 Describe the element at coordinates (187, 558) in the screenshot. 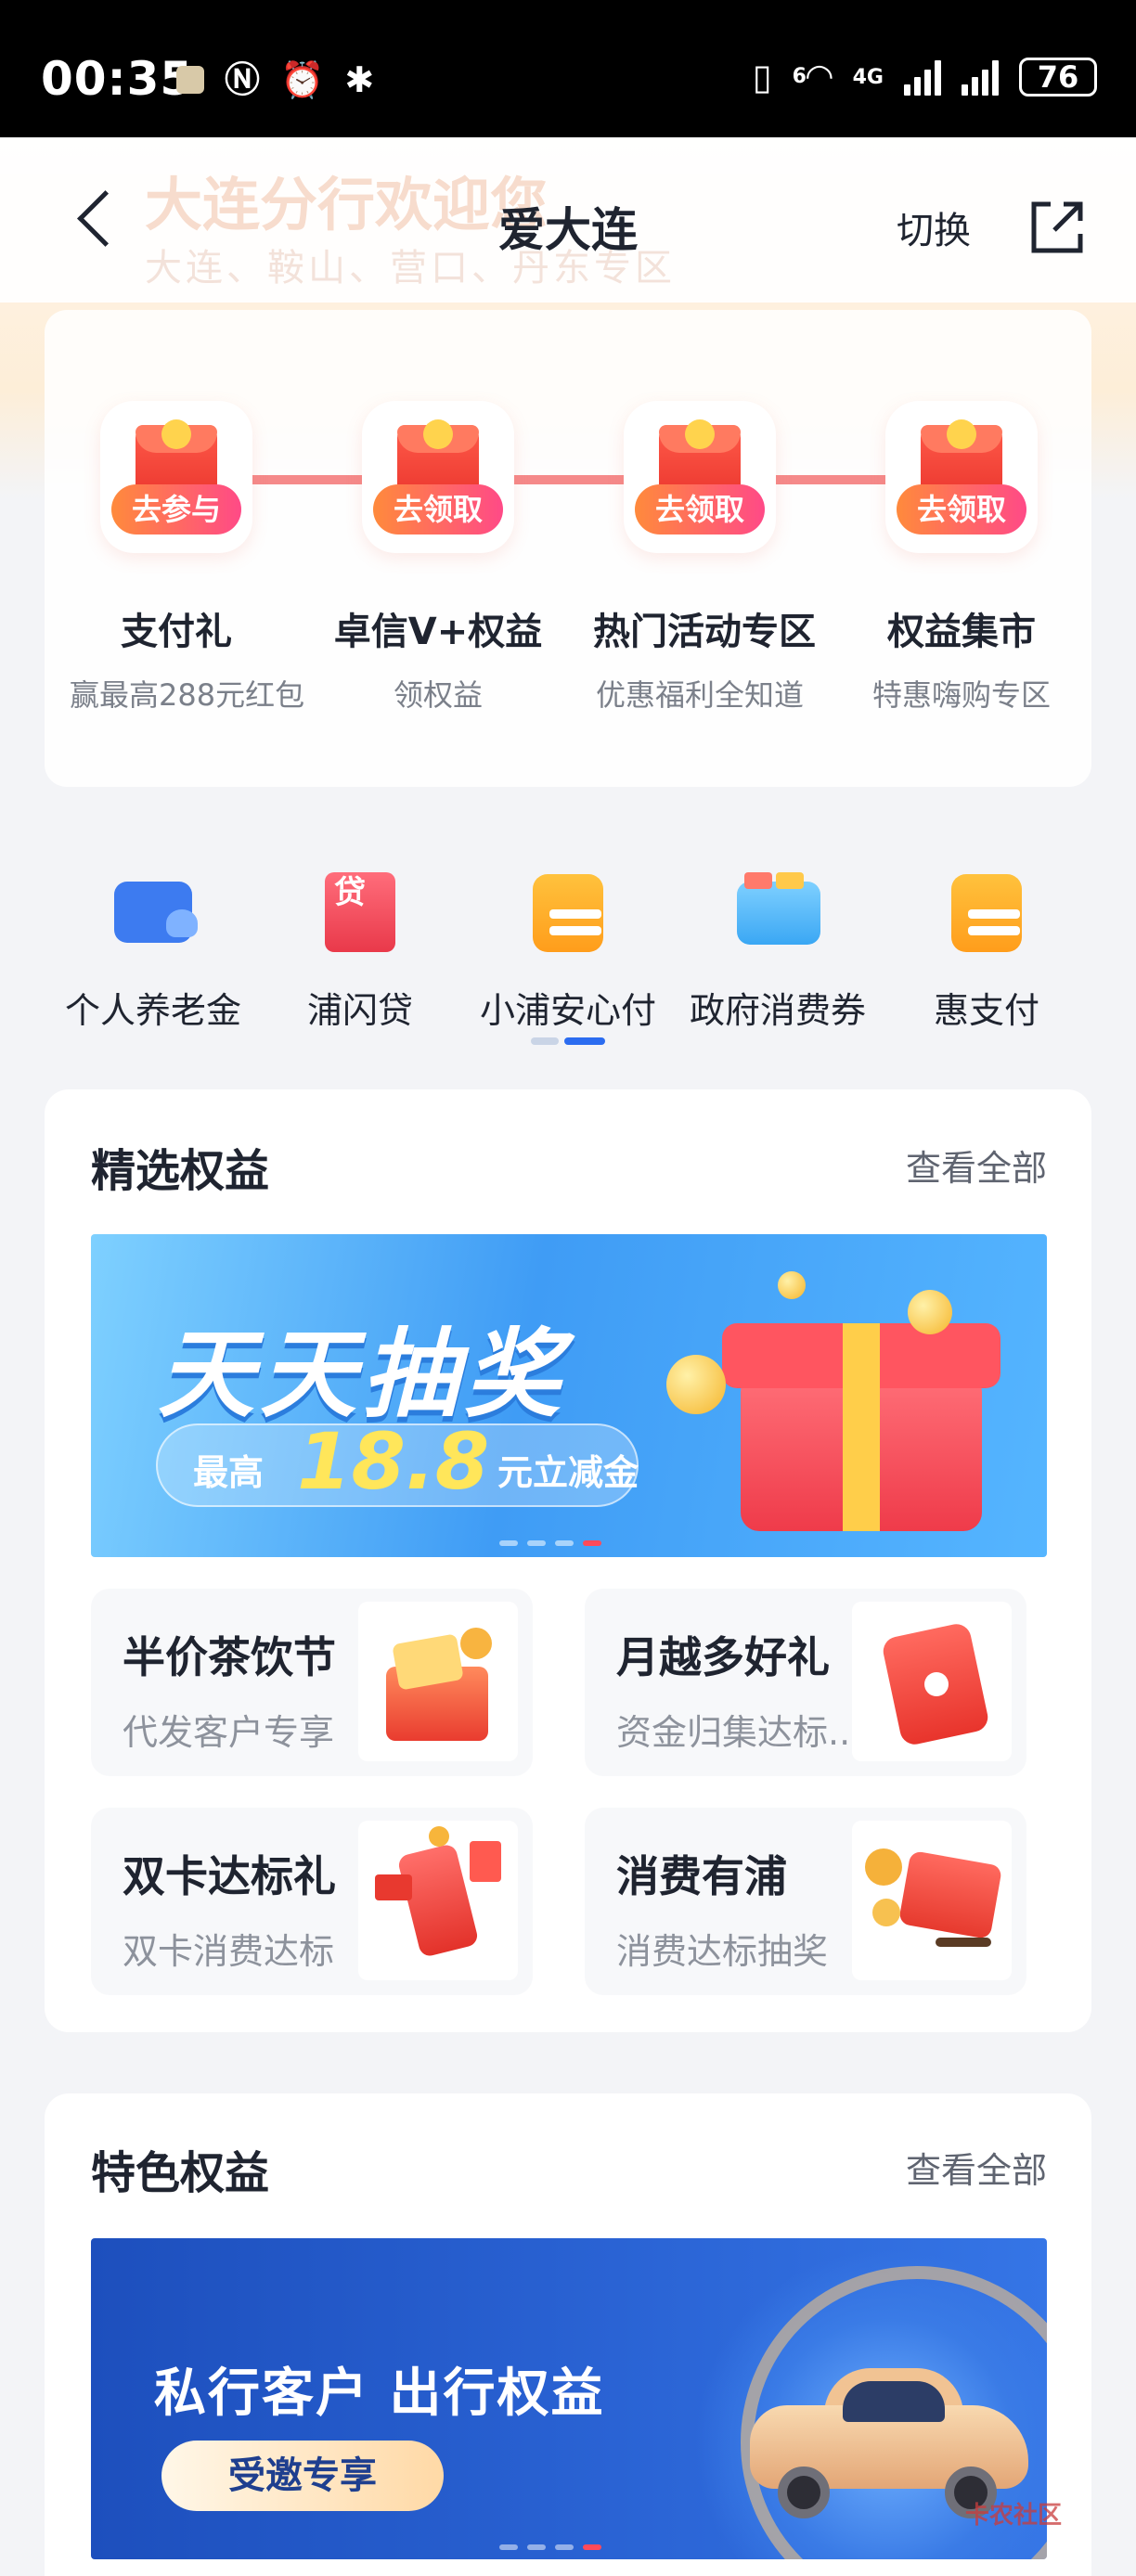

I see `activity-item-payment-gift: 去参与 支付礼 赢最高288元红包` at that location.